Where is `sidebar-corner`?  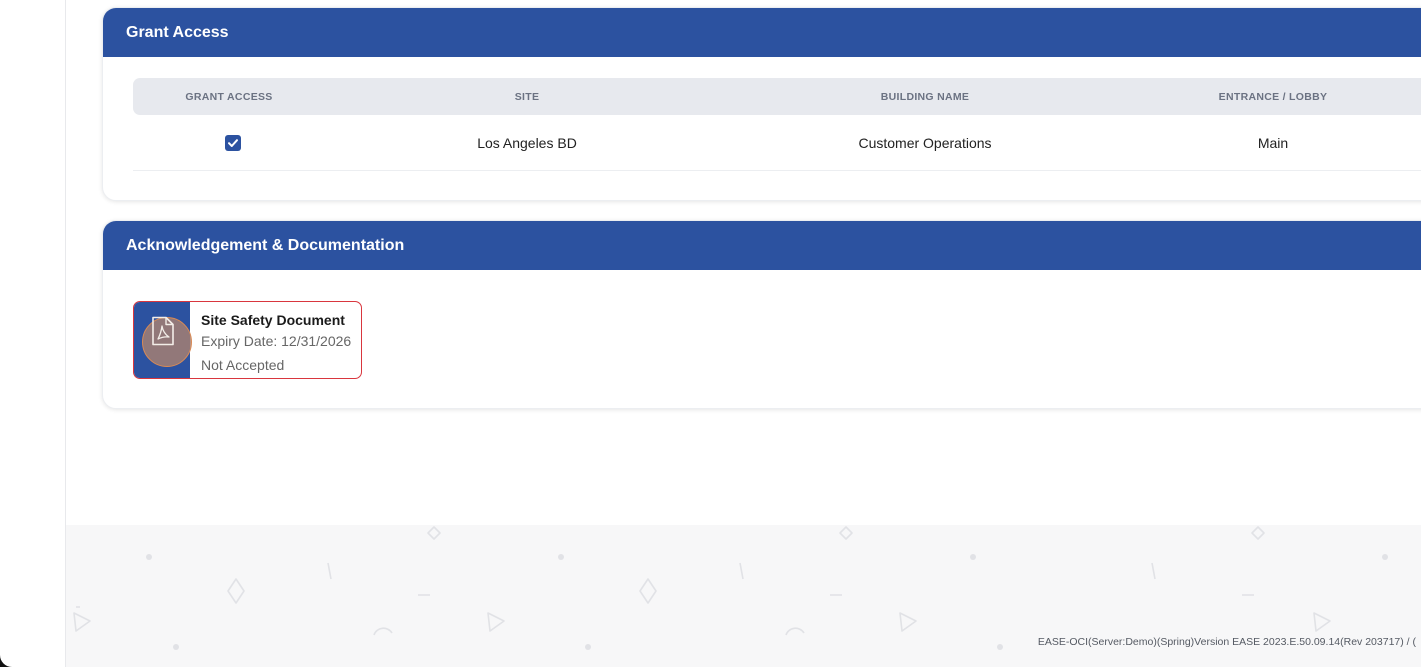
sidebar-corner is located at coordinates (7, 660).